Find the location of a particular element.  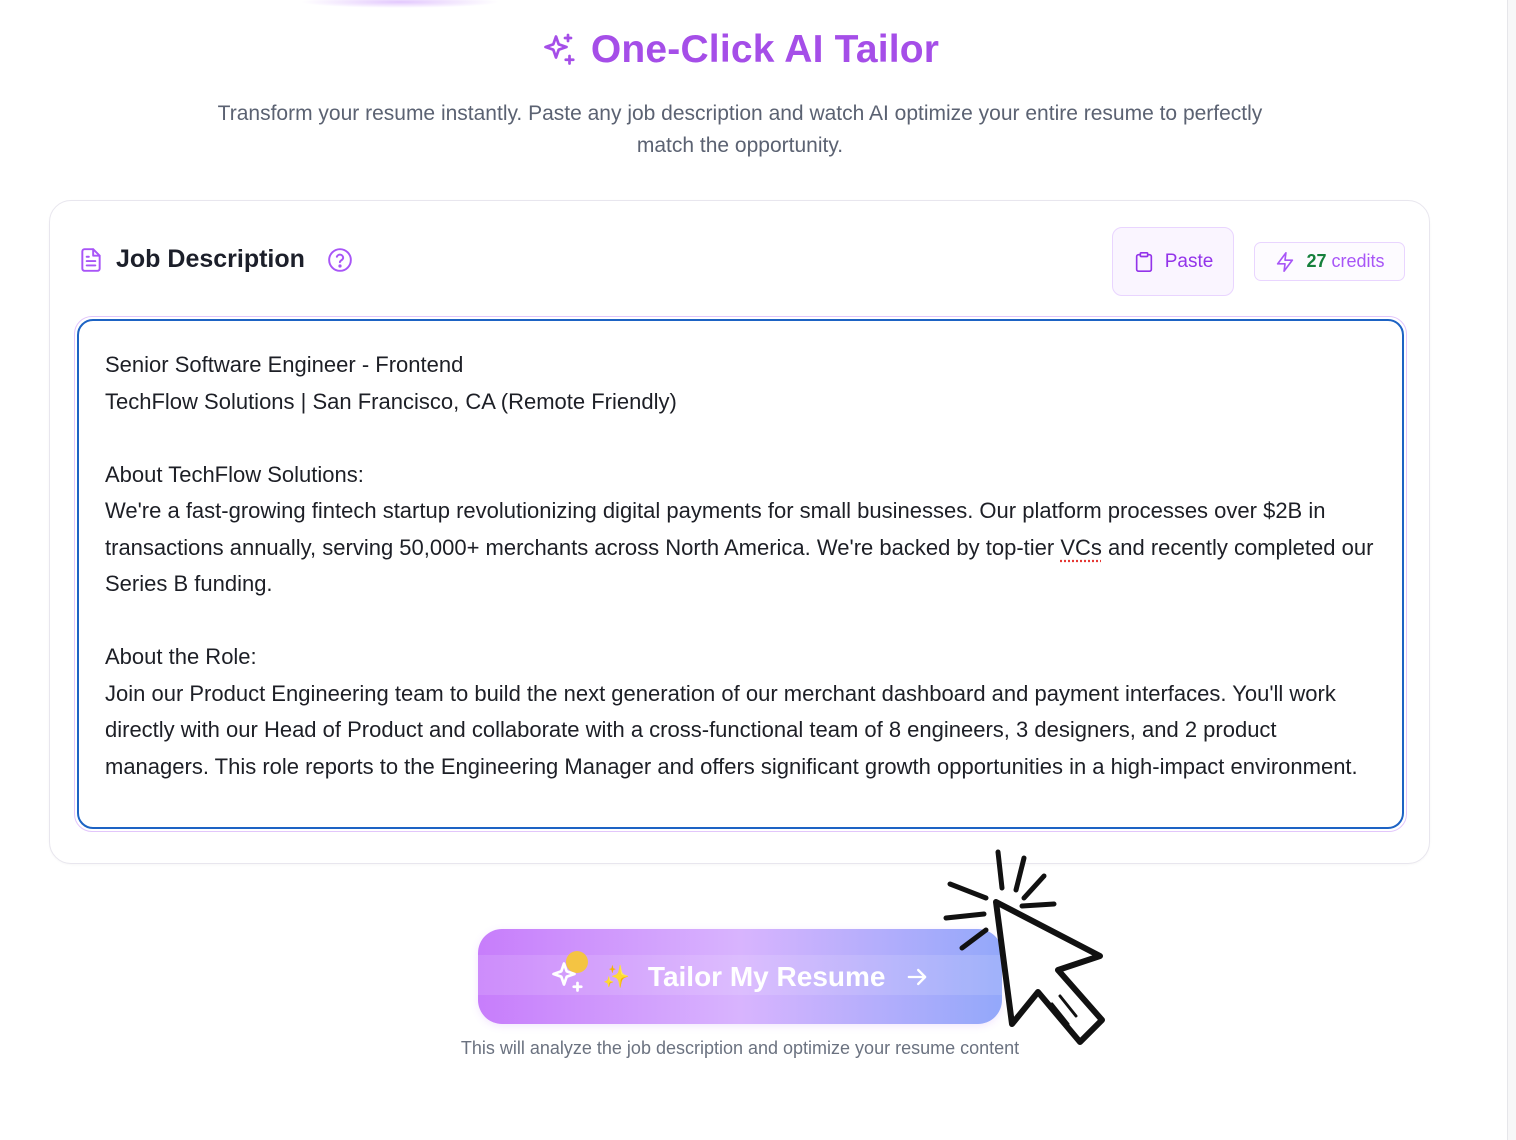

card-header: Job Description is located at coordinates (215, 259).